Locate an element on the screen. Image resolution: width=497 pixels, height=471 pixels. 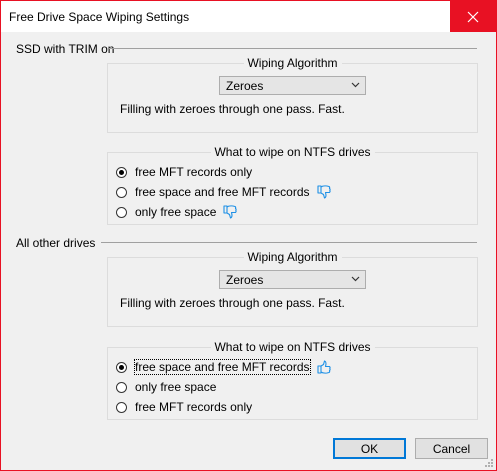
thumbs-up-icon is located at coordinates (324, 367).